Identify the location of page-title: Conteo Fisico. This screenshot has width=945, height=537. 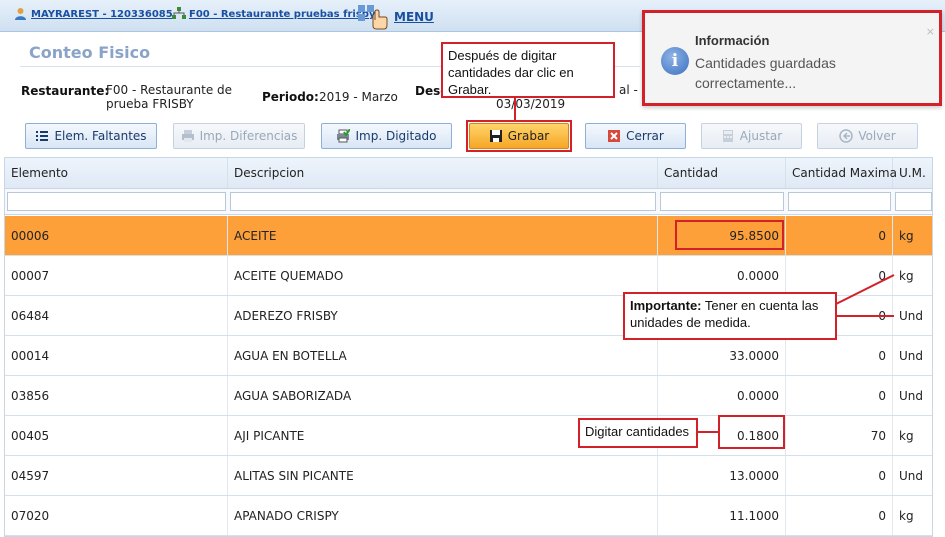
(90, 52).